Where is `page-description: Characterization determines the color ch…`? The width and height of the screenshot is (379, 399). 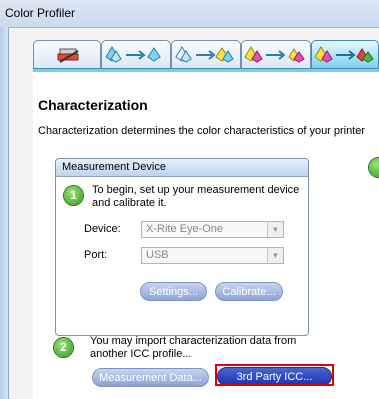
page-description: Characterization determines the color ch… is located at coordinates (202, 131).